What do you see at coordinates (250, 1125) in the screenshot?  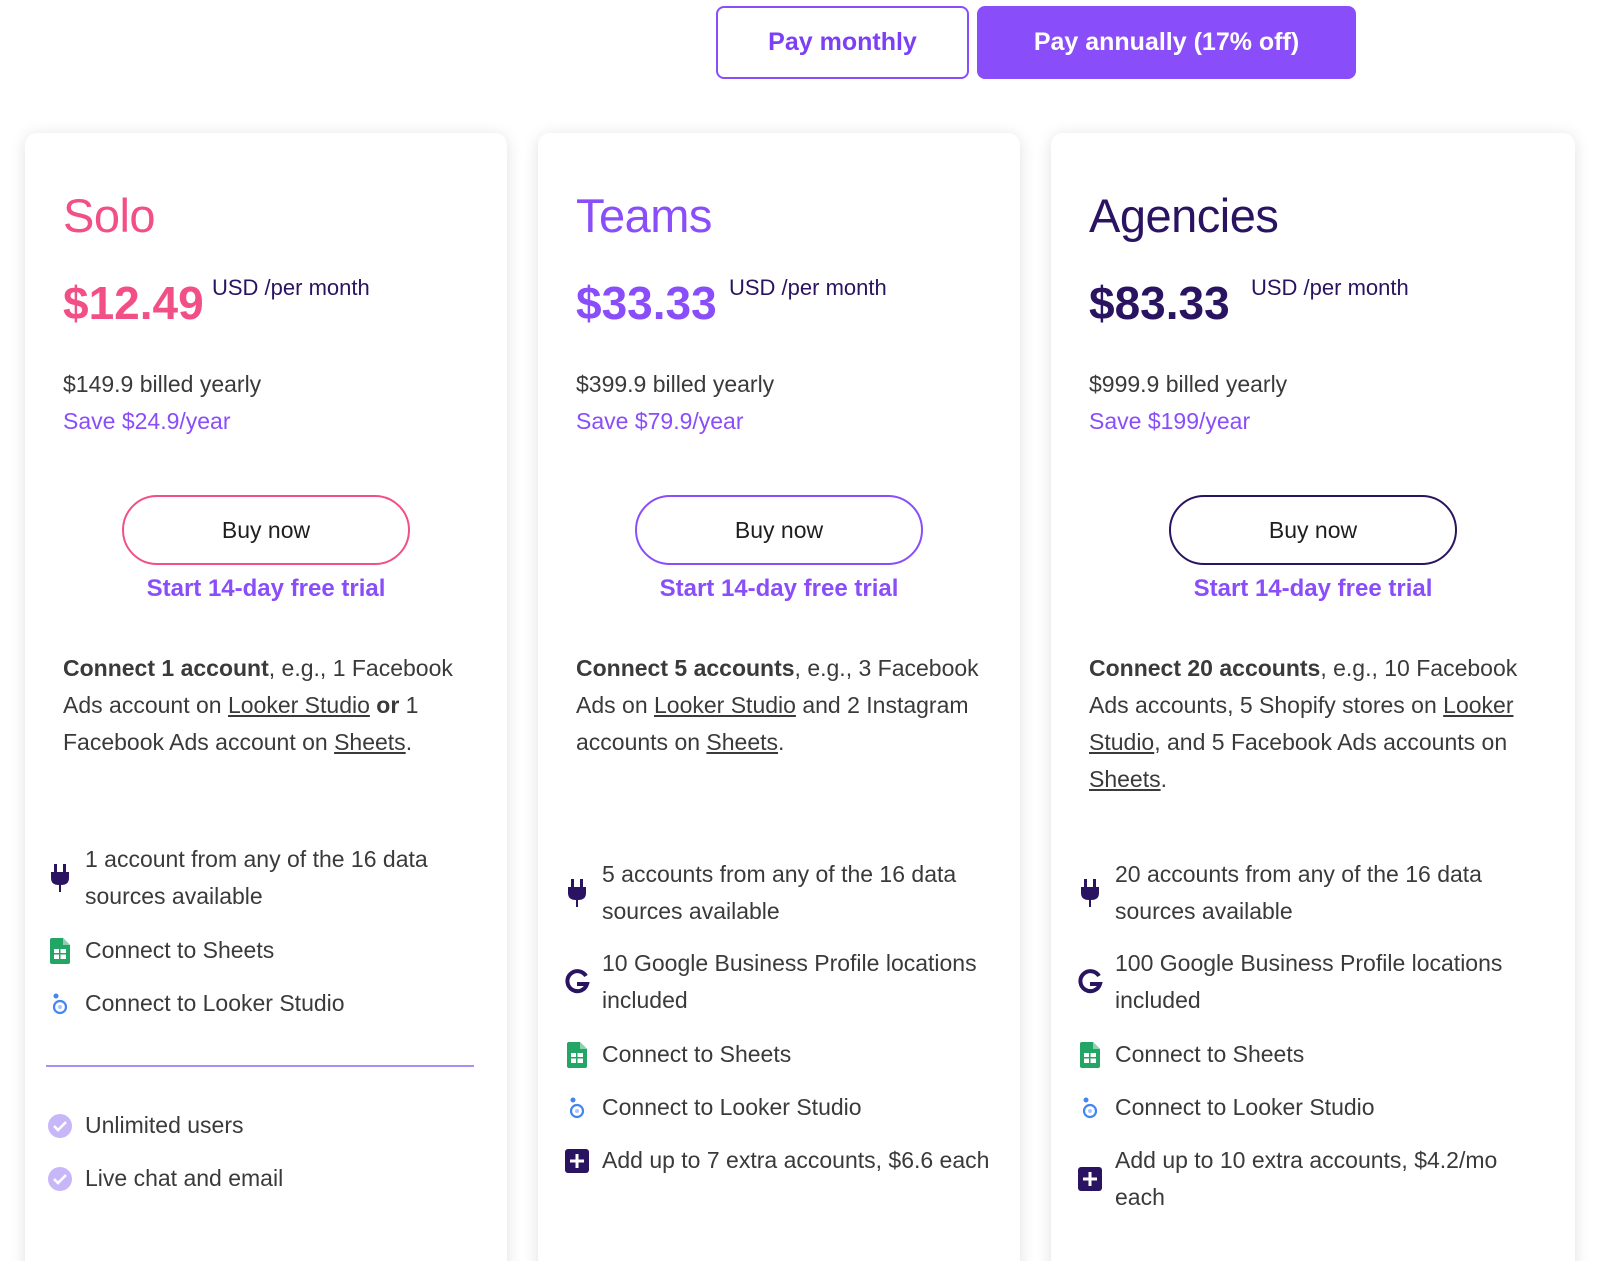 I see `feature-item: Unlimited users` at bounding box center [250, 1125].